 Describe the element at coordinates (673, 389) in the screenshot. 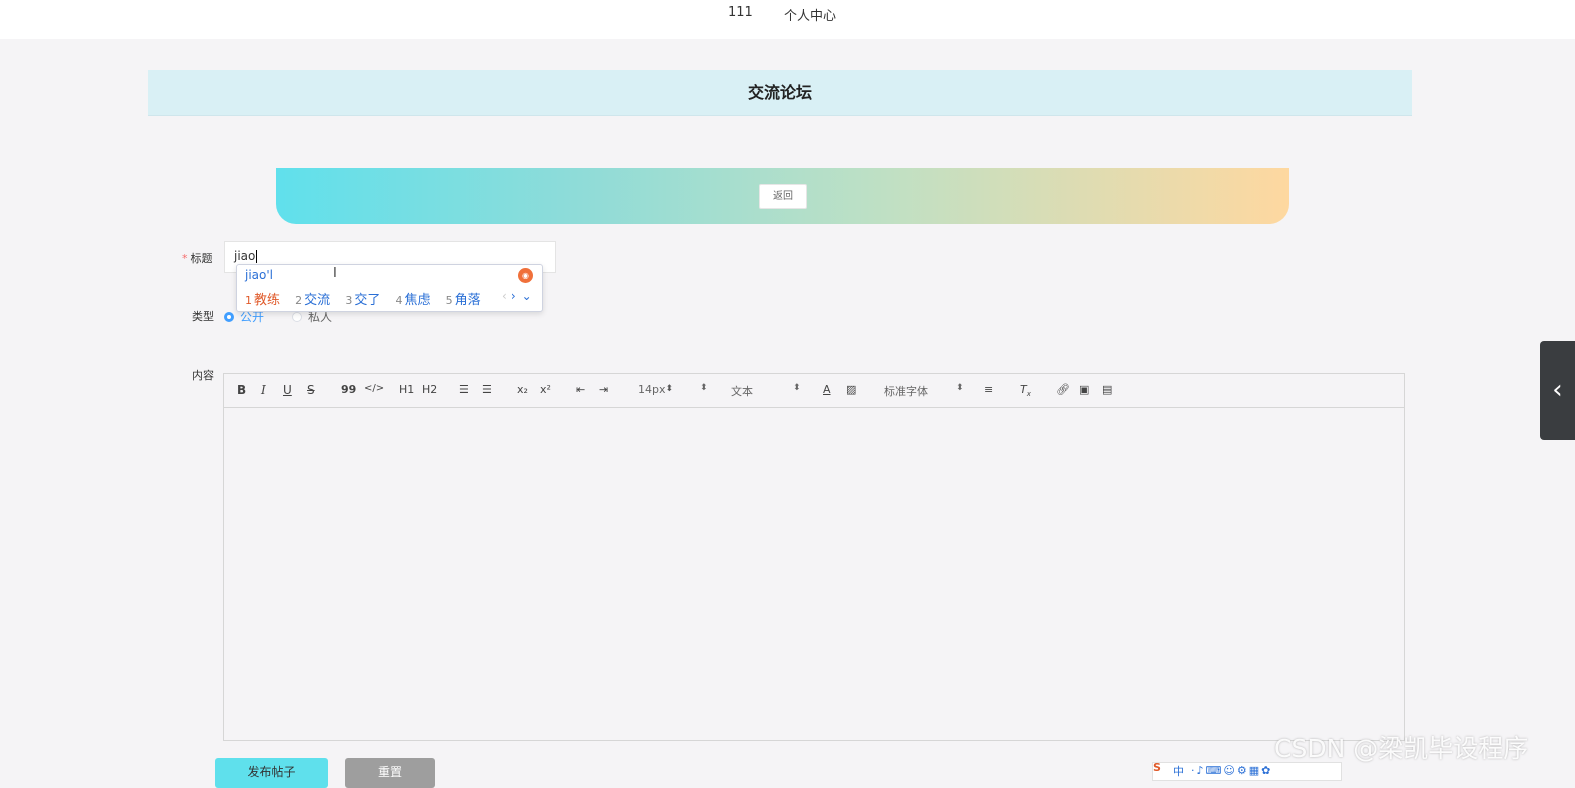

I see `font-size-select: 14px ⬍` at that location.